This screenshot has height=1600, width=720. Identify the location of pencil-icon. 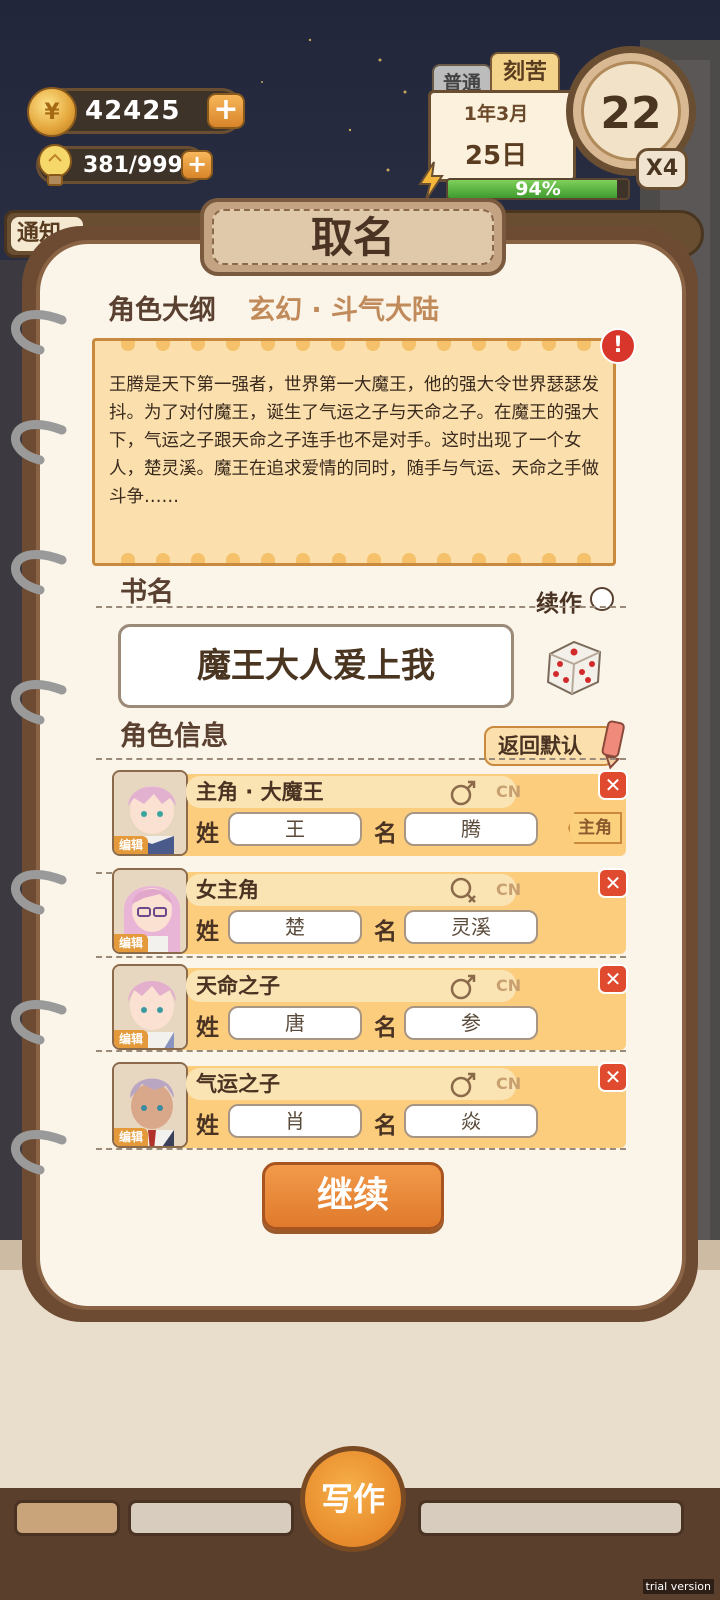
(613, 745).